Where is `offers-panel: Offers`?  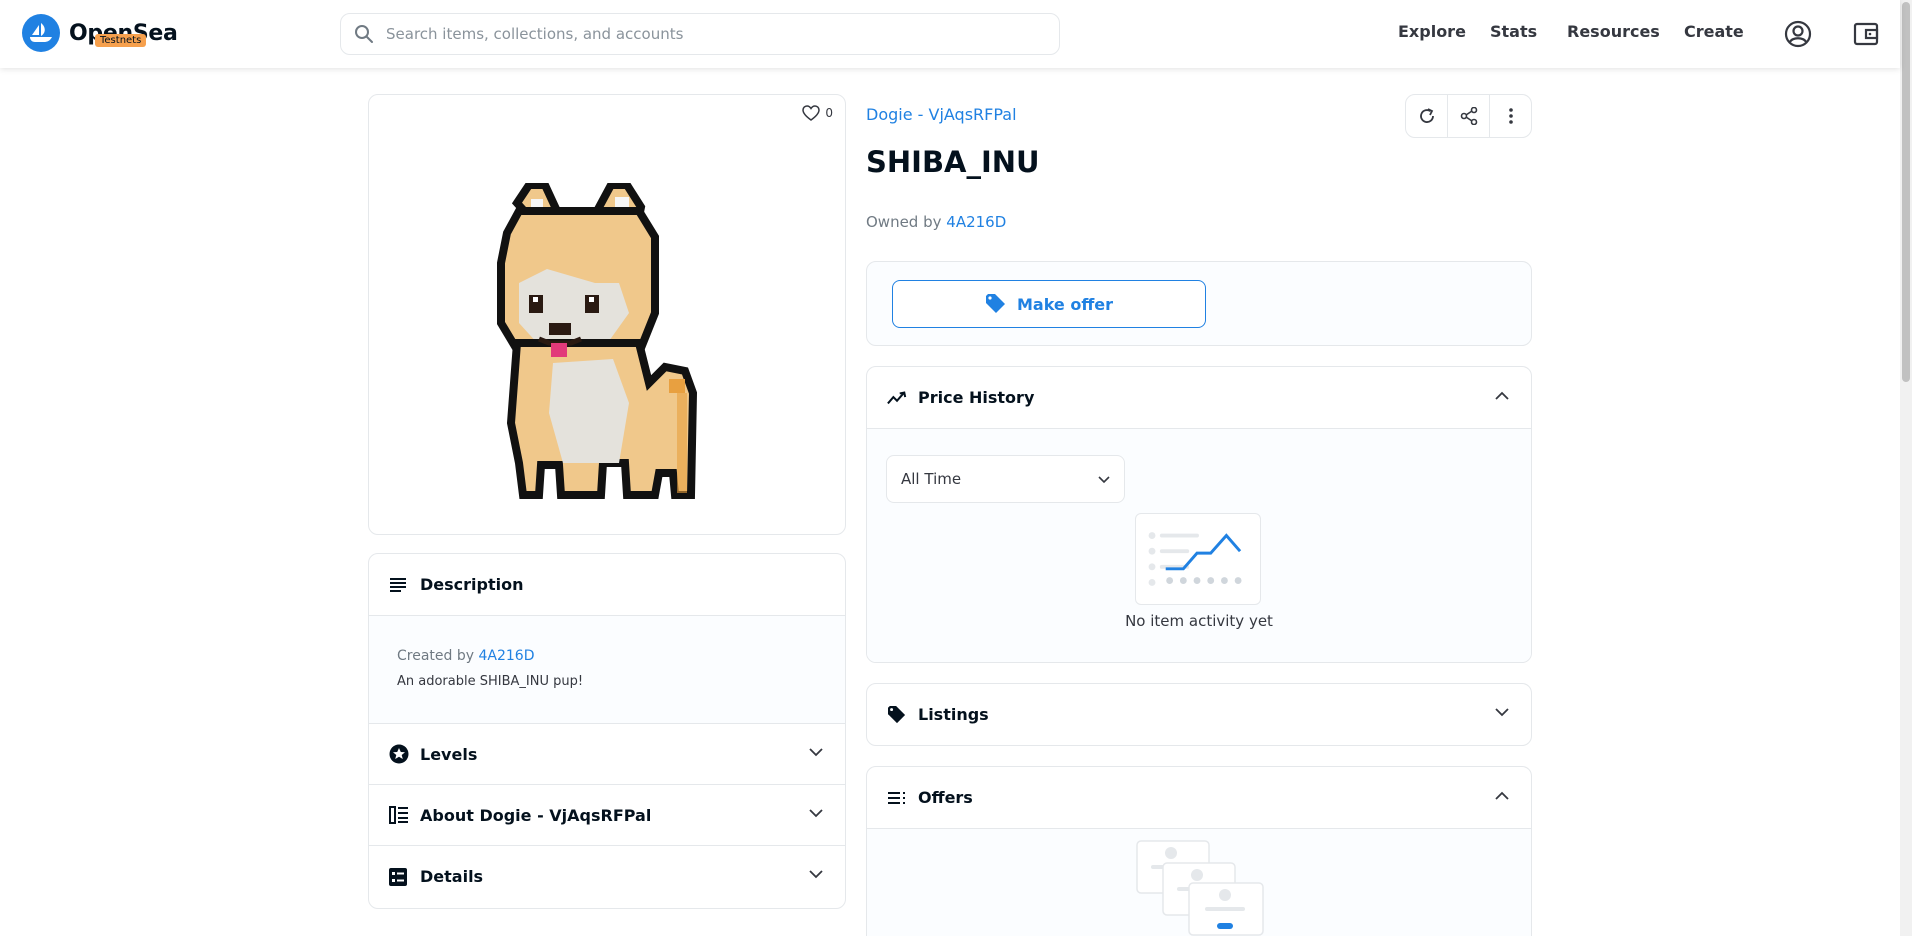
offers-panel: Offers is located at coordinates (1199, 851).